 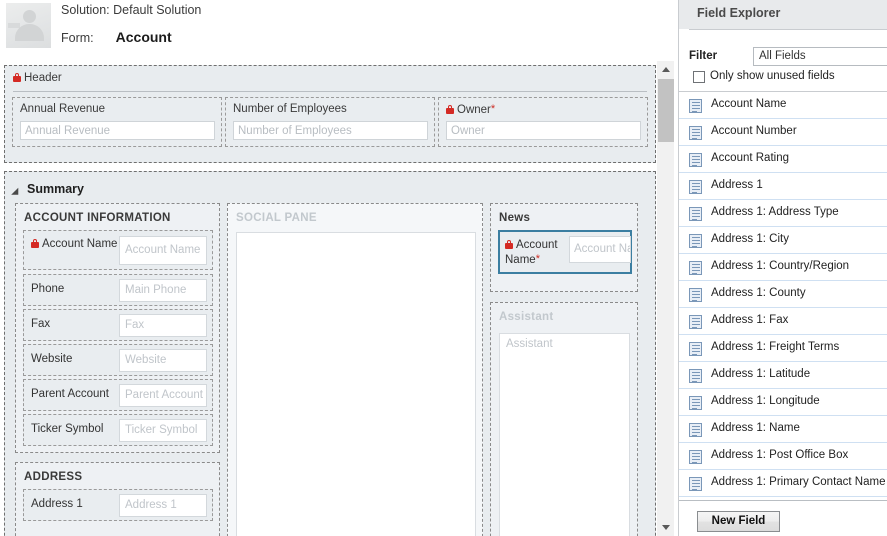 I want to click on field-label: Owner*, so click(x=470, y=109).